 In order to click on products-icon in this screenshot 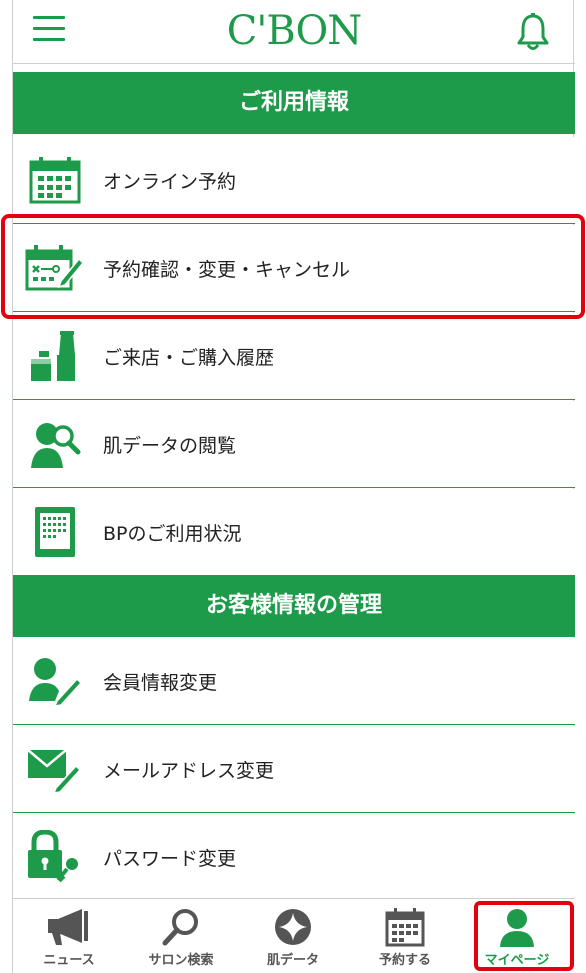, I will do `click(55, 356)`.